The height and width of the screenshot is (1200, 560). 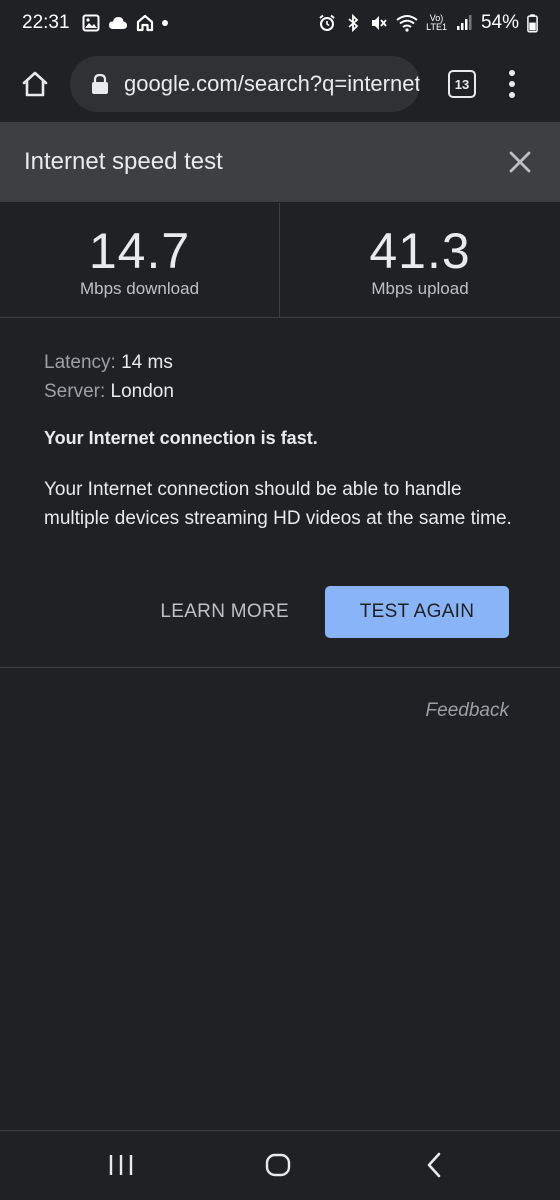 I want to click on wifi-icon, so click(x=407, y=23).